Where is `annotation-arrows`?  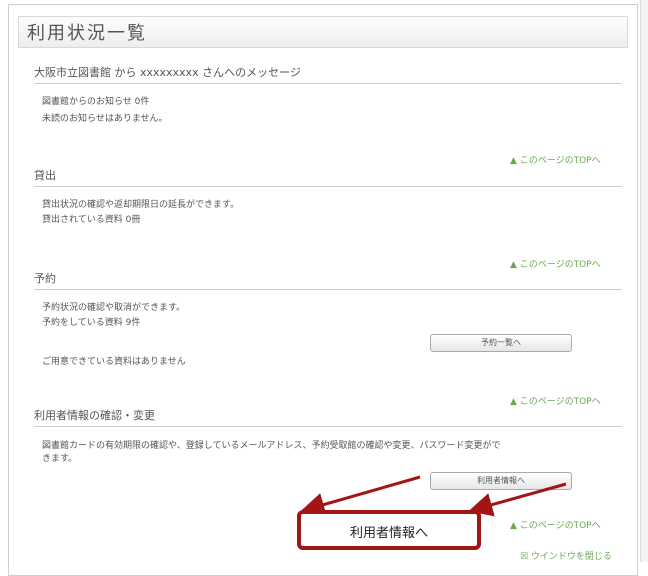 annotation-arrows is located at coordinates (433, 496).